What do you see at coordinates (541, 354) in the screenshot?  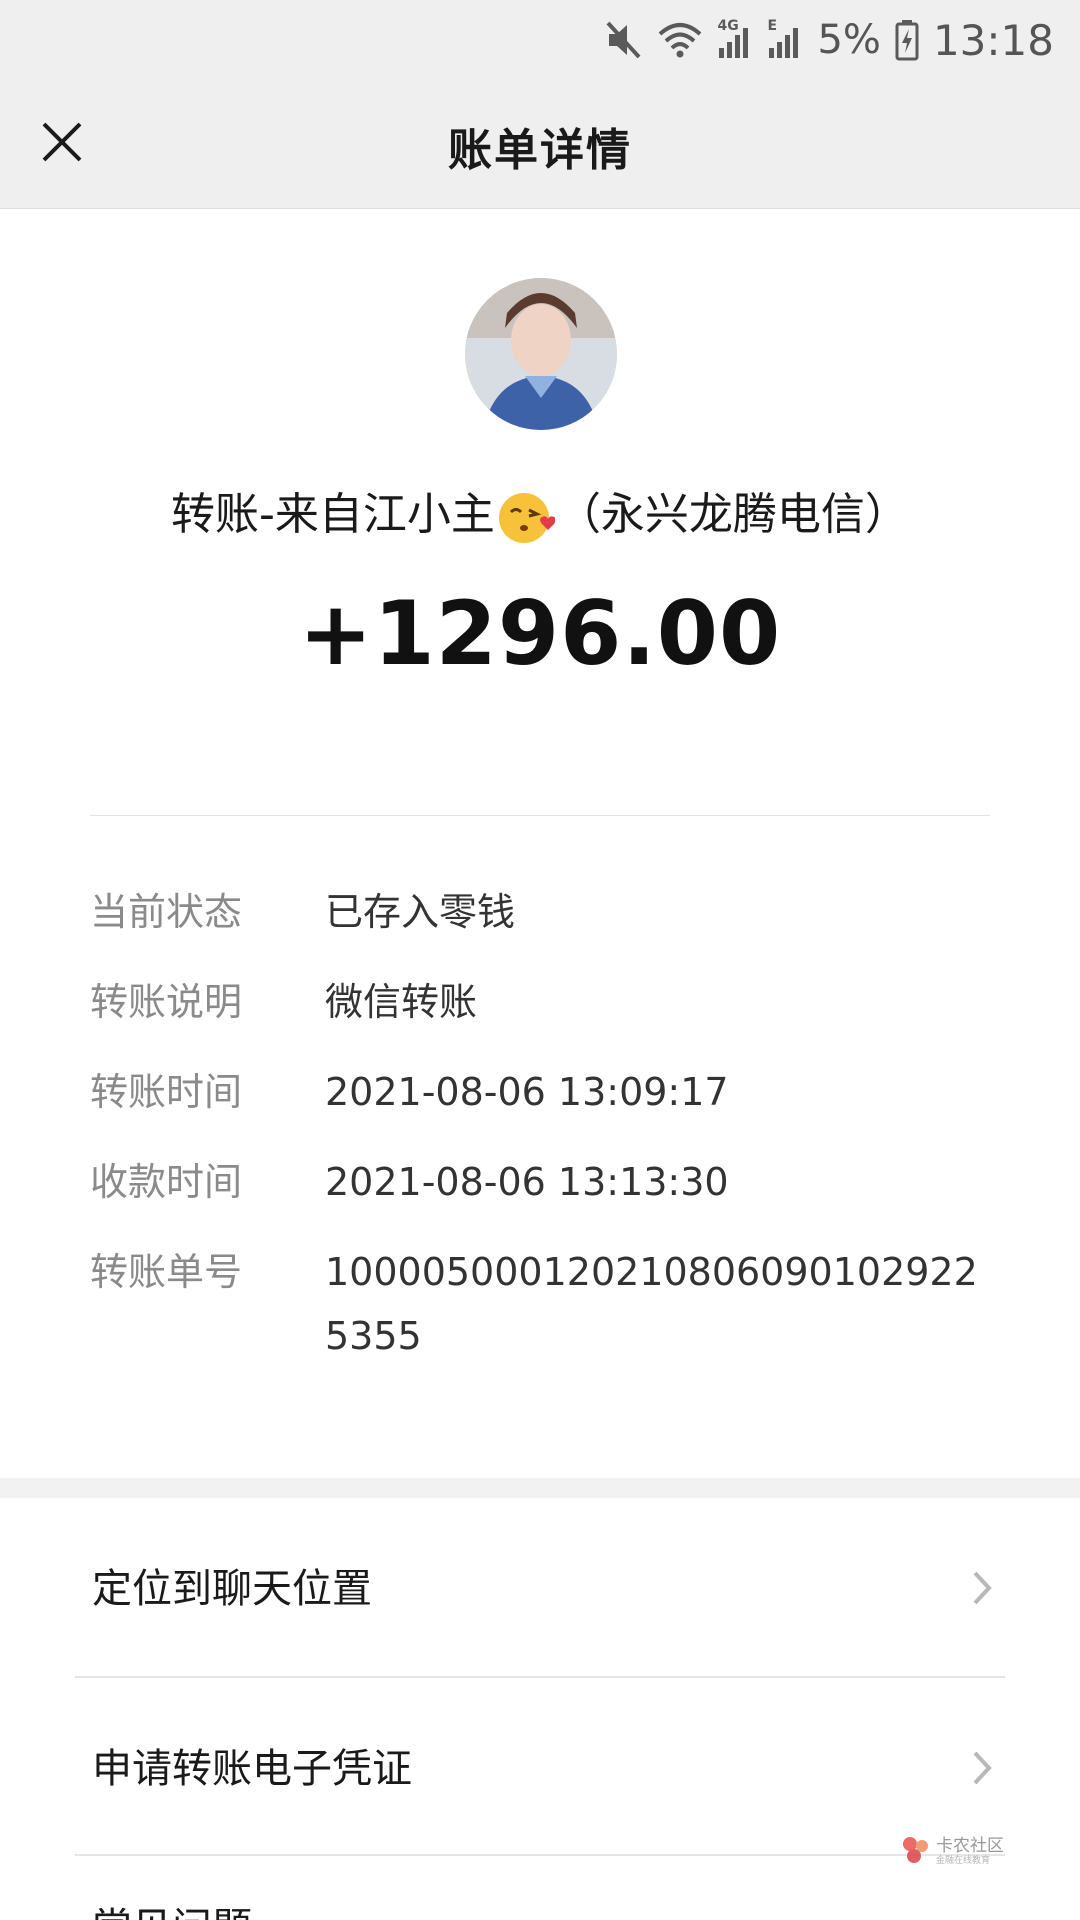 I see `avatar` at bounding box center [541, 354].